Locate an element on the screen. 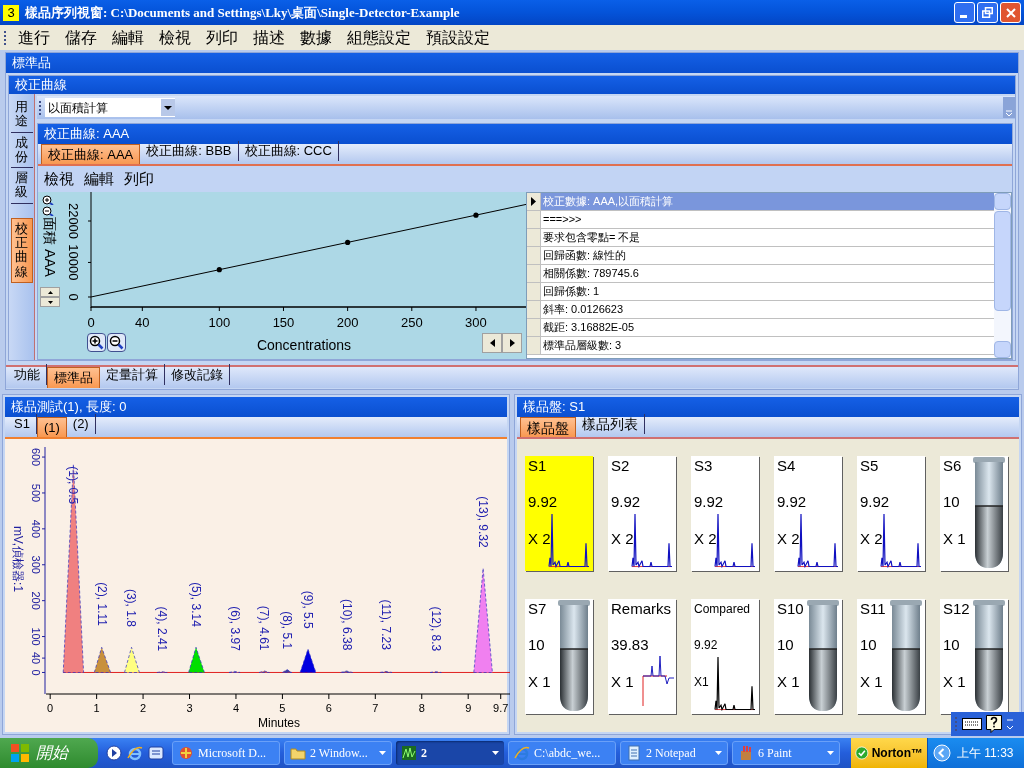 This screenshot has height=768, width=1024. details-row: ===>>> is located at coordinates (767, 219).